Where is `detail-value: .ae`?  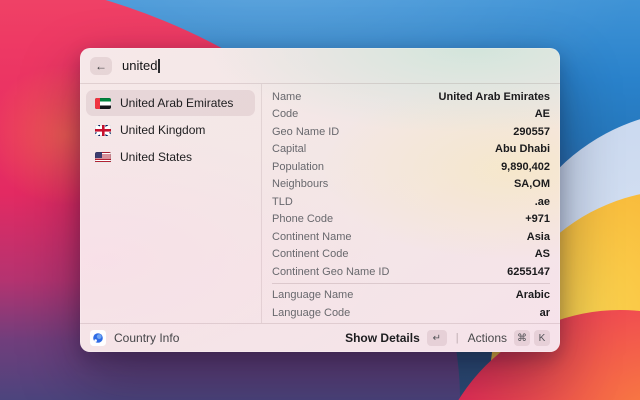 detail-value: .ae is located at coordinates (542, 201).